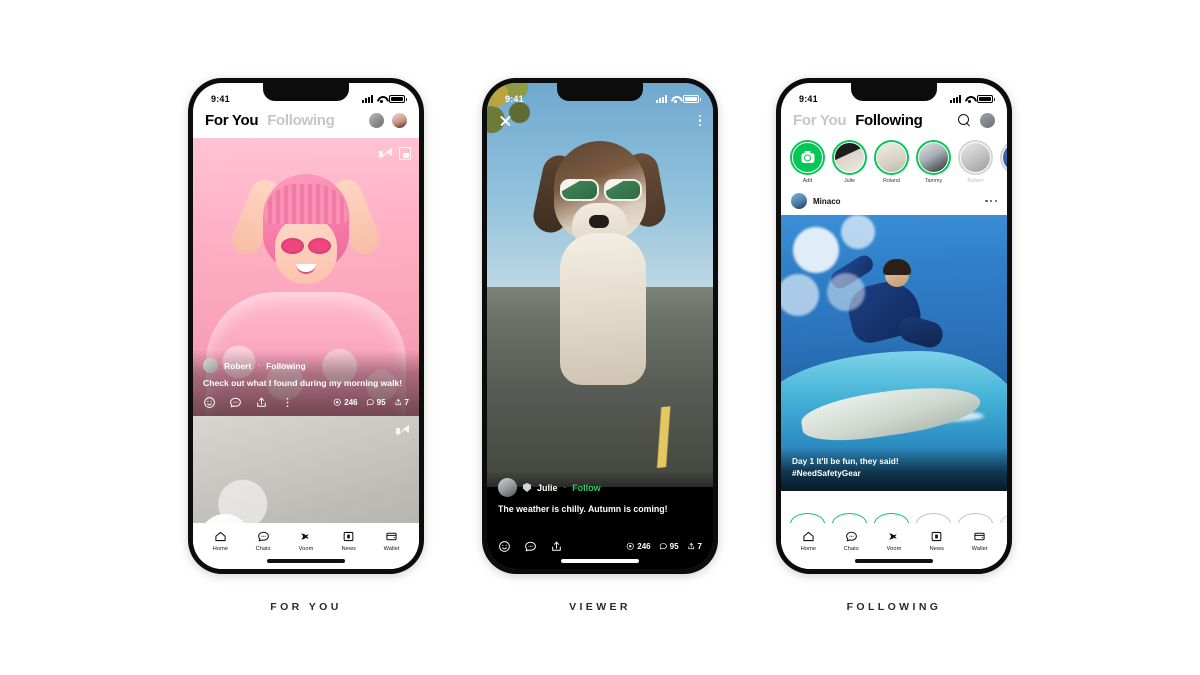 This screenshot has width=1200, height=675. What do you see at coordinates (1003, 157) in the screenshot?
I see `story-ring` at bounding box center [1003, 157].